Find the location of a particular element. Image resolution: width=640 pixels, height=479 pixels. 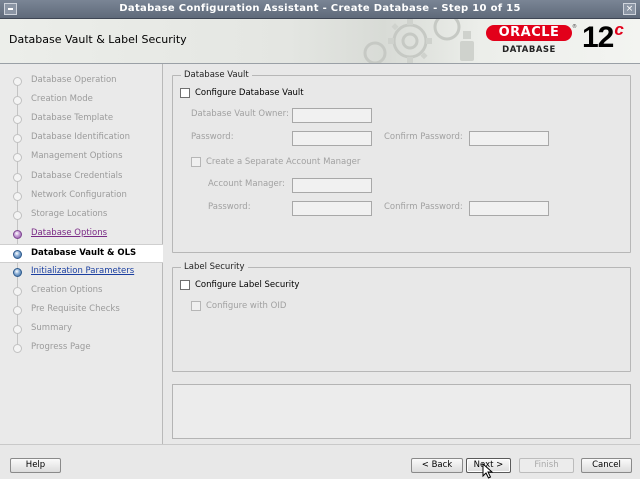

nav-step-label: Database Vault & OLS is located at coordinates (84, 252).